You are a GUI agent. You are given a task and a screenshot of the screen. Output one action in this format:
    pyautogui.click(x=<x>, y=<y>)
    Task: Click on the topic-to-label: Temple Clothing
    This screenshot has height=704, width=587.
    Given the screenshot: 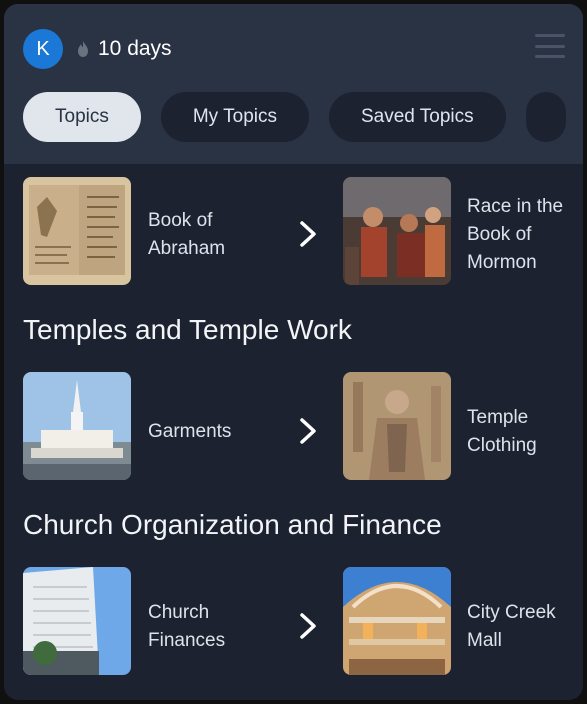 What is the action you would take?
    pyautogui.click(x=502, y=431)
    